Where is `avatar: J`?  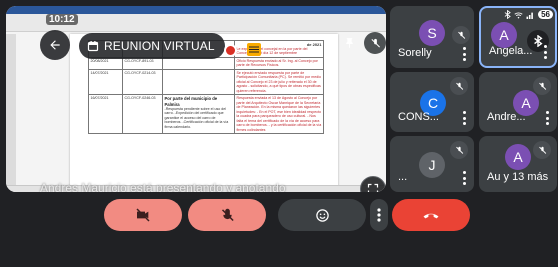
avatar: J is located at coordinates (432, 165).